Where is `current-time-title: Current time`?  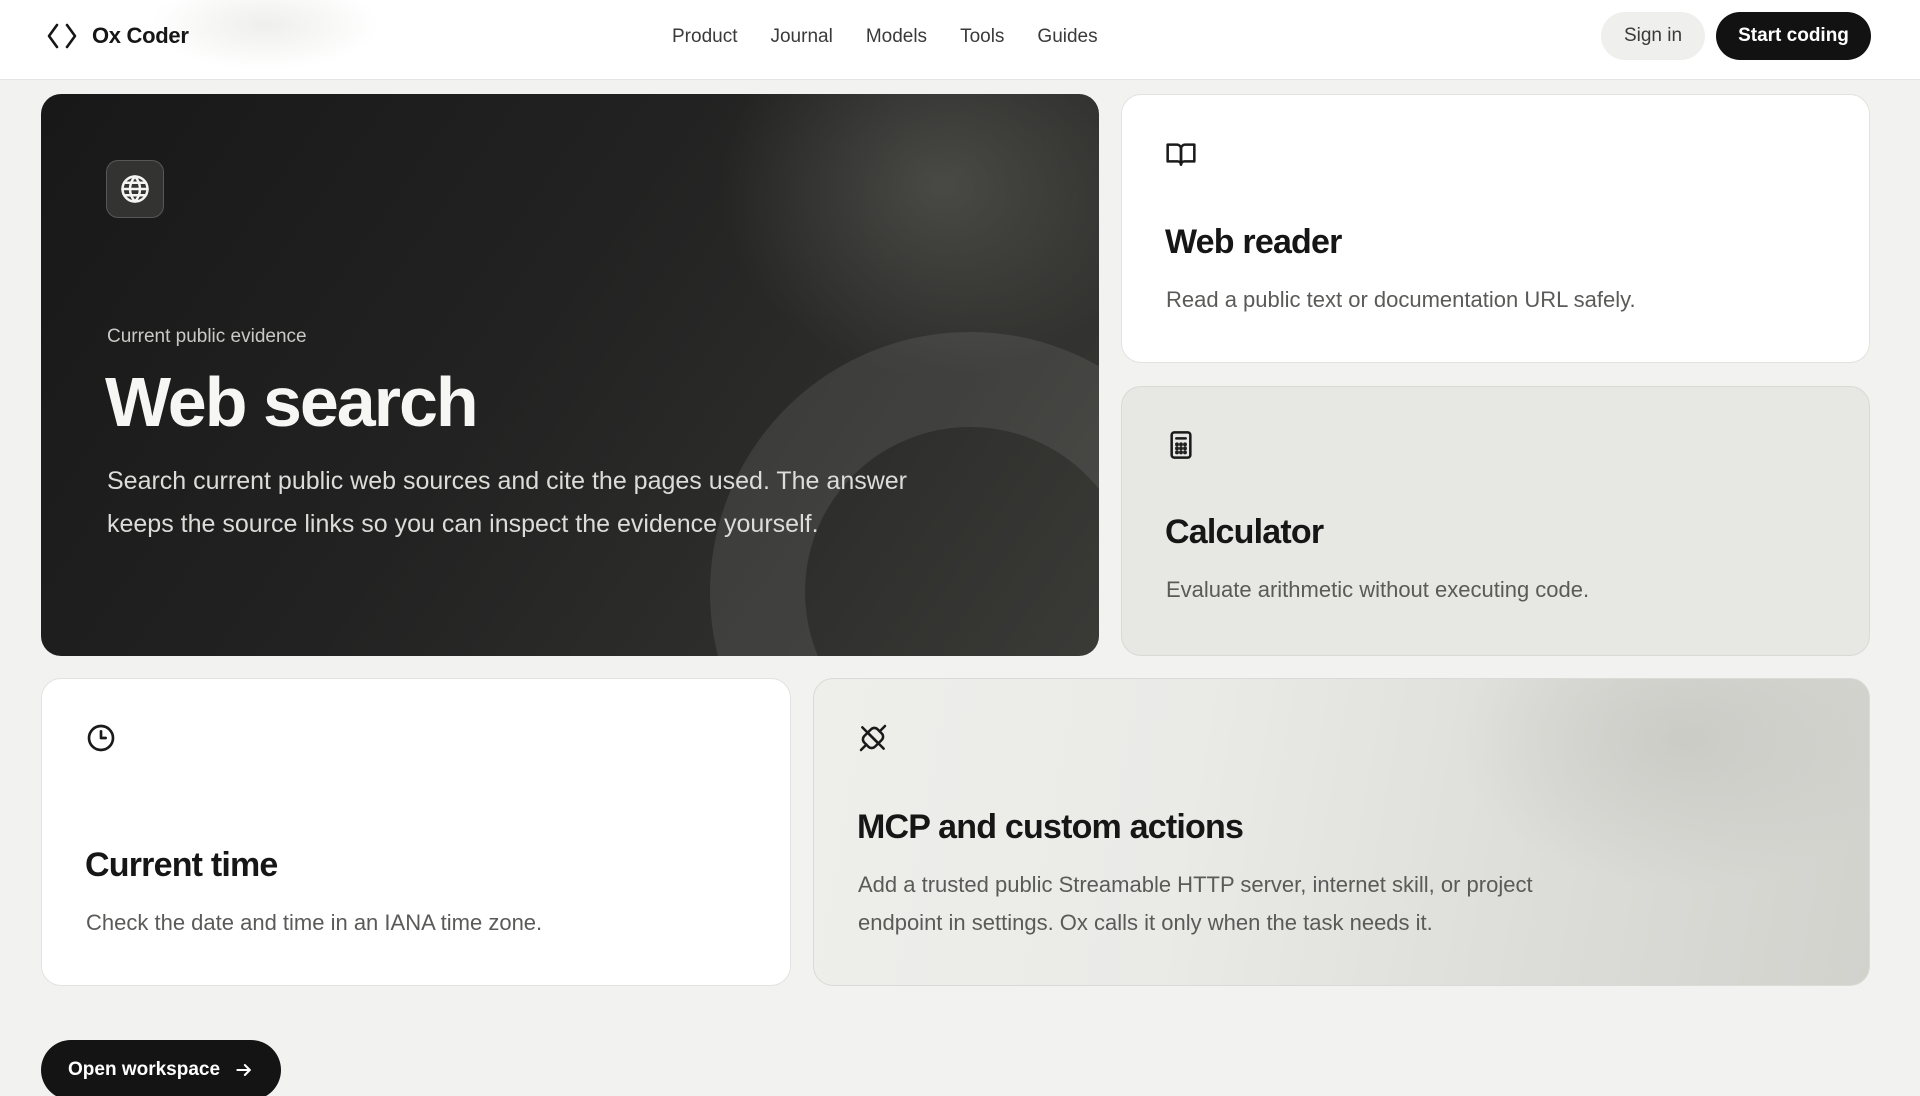 current-time-title: Current time is located at coordinates (181, 865).